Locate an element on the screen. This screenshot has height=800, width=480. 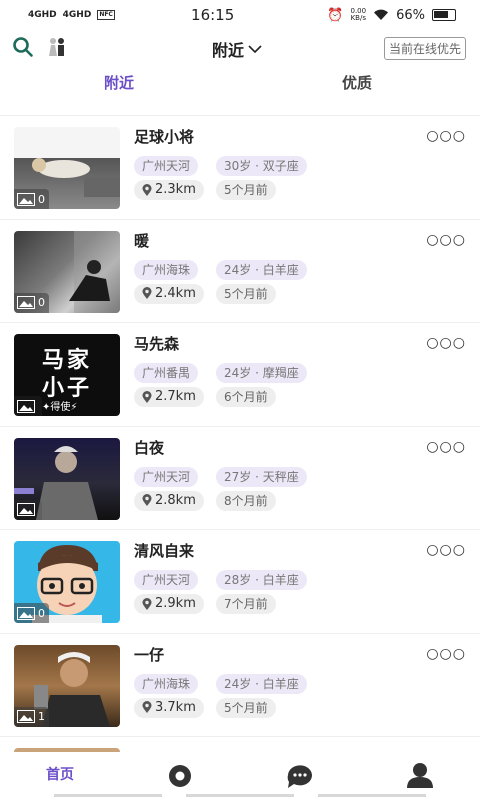
signal-indicators: 4GHD 4GHD NFC is located at coordinates (98, 15).